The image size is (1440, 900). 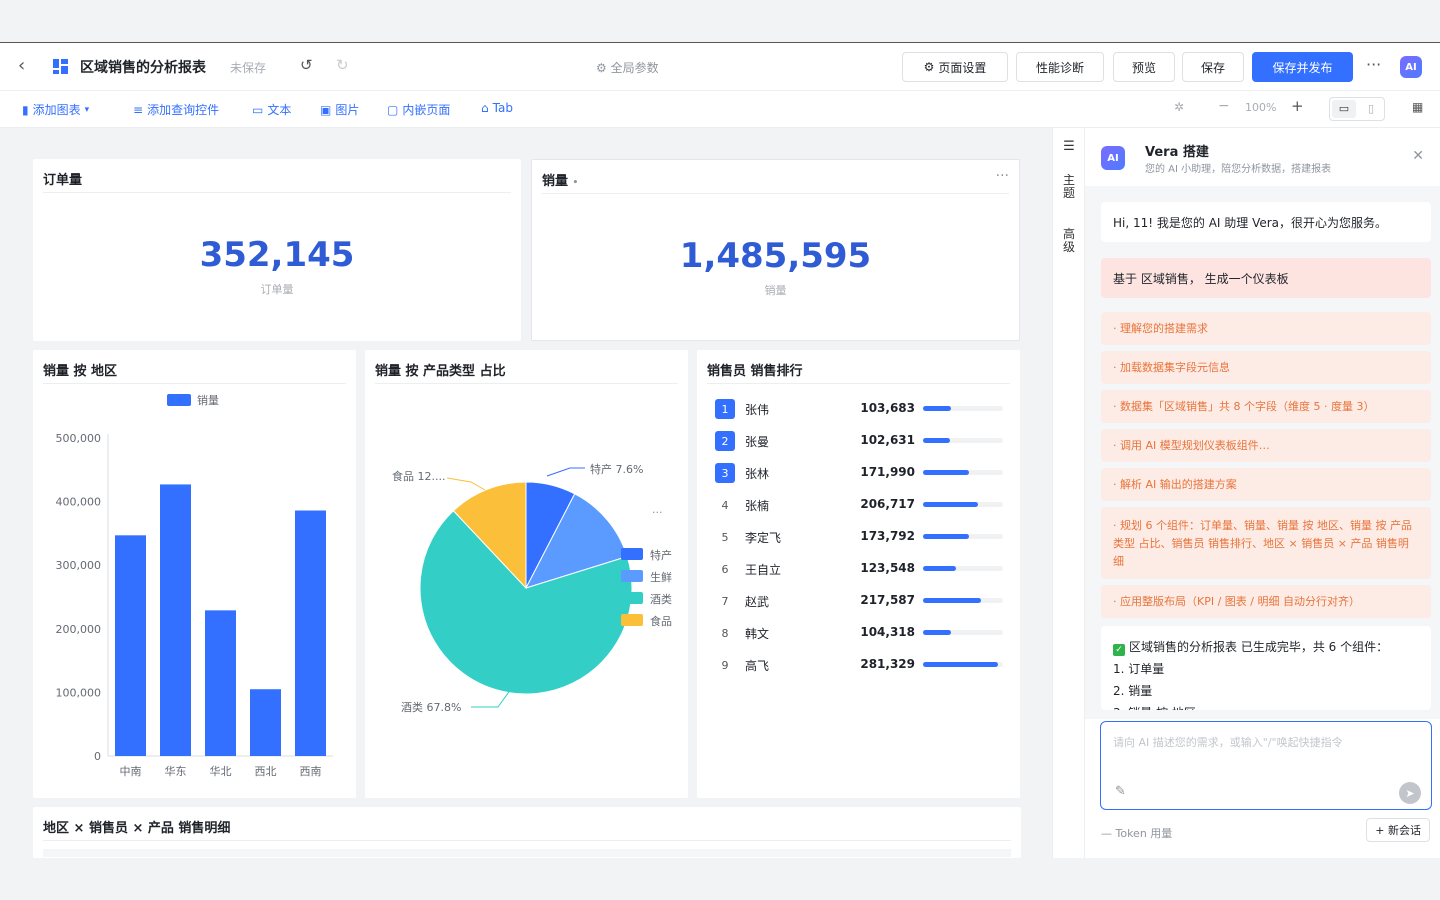 What do you see at coordinates (1261, 107) in the screenshot?
I see `zoom-level: 100%` at bounding box center [1261, 107].